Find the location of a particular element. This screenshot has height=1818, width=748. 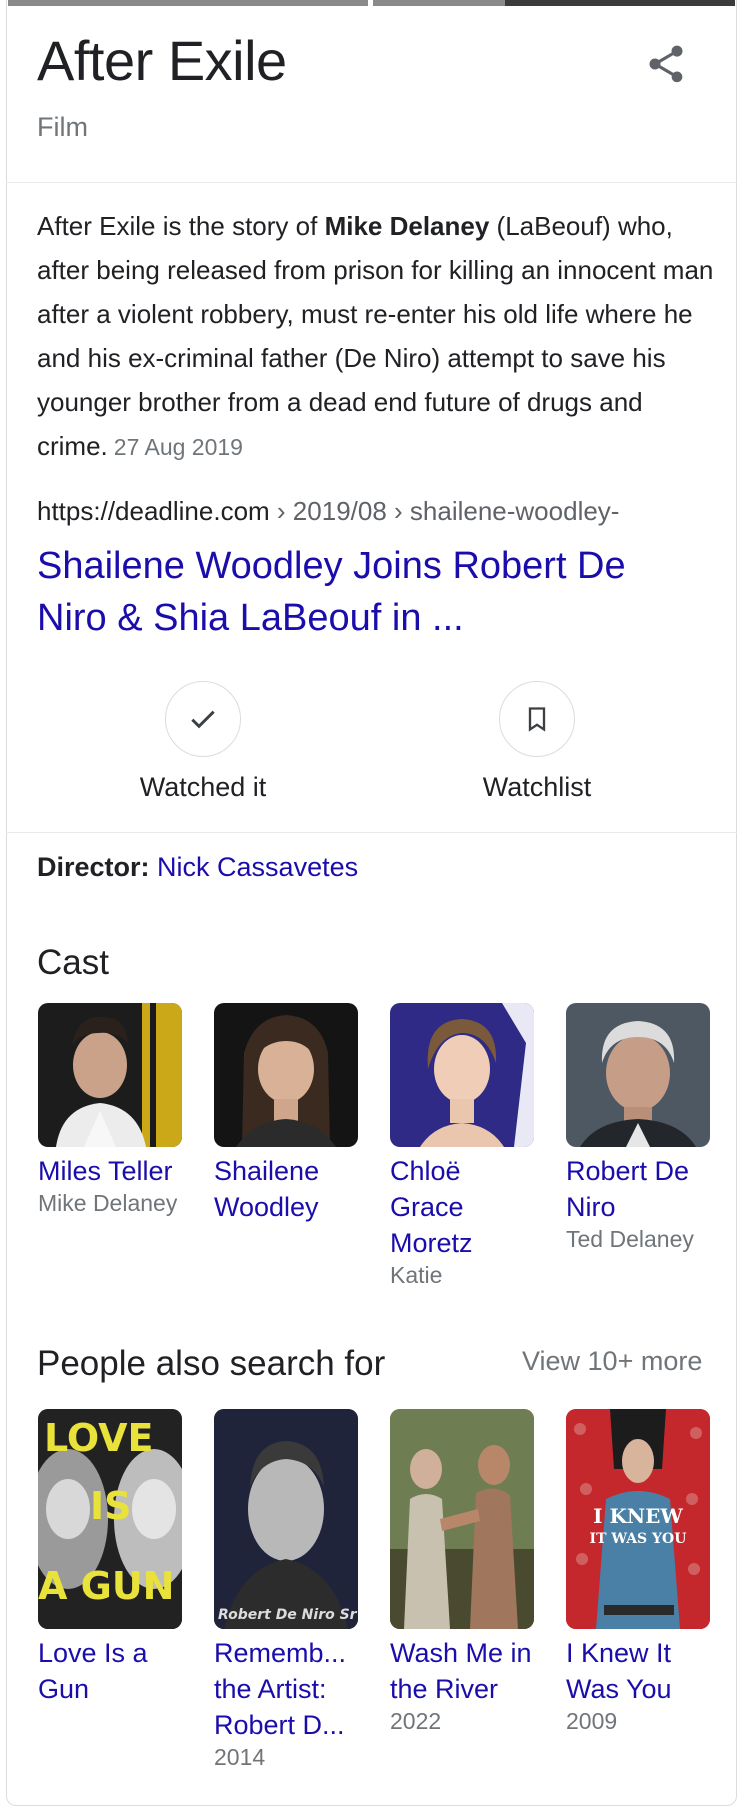

director-row: Director: Nick Cassavetes is located at coordinates (198, 867).